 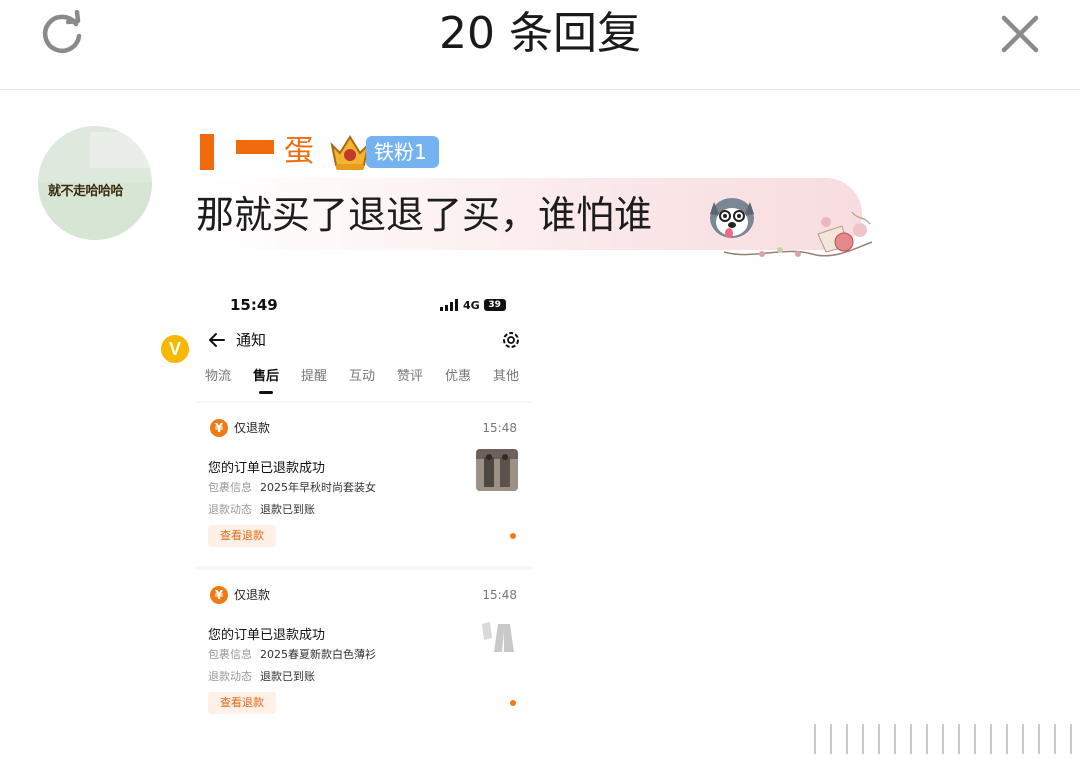 I want to click on avatar-image: 就不走哈哈哈, so click(x=95, y=183).